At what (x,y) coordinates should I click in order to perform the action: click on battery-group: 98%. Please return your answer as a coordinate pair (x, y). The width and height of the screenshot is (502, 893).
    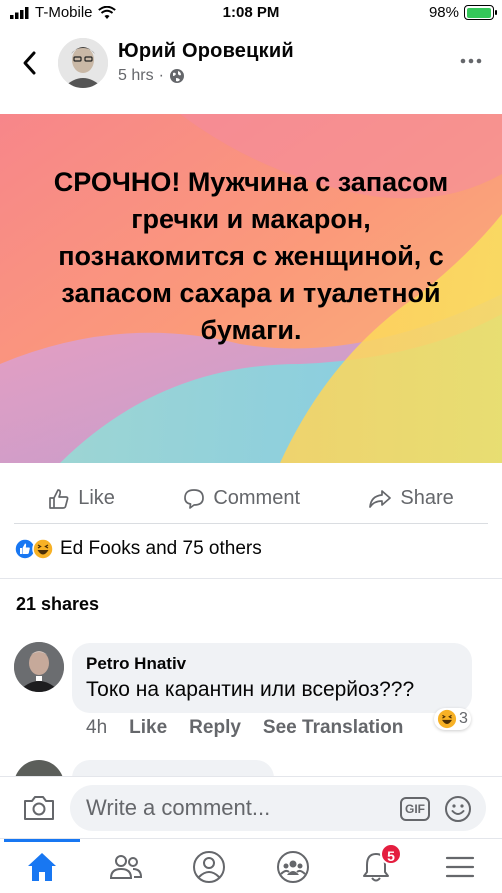
    Looking at the image, I should click on (462, 12).